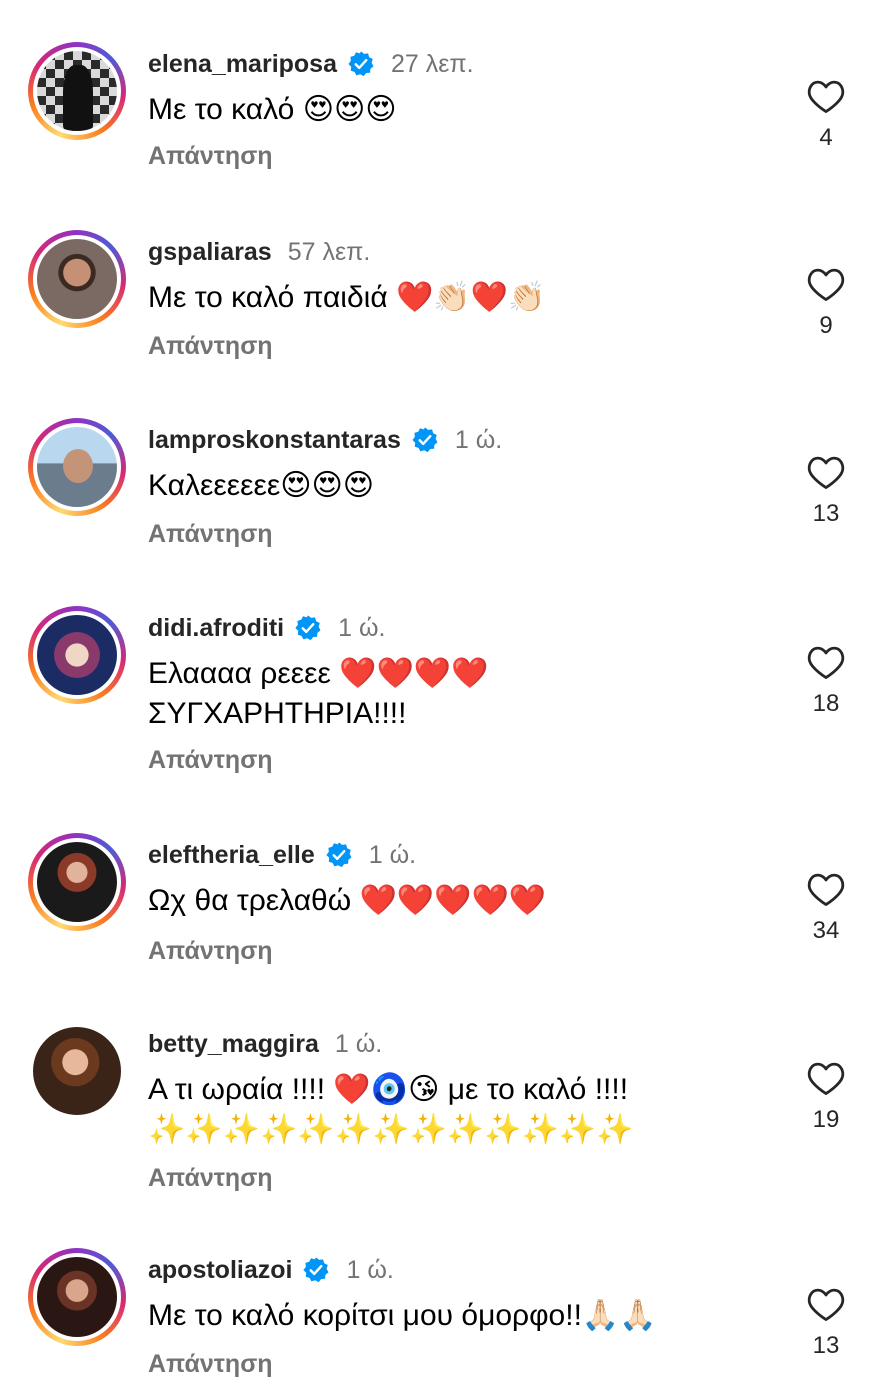  Describe the element at coordinates (274, 440) in the screenshot. I see `comment-username: lamproskonstantaras` at that location.